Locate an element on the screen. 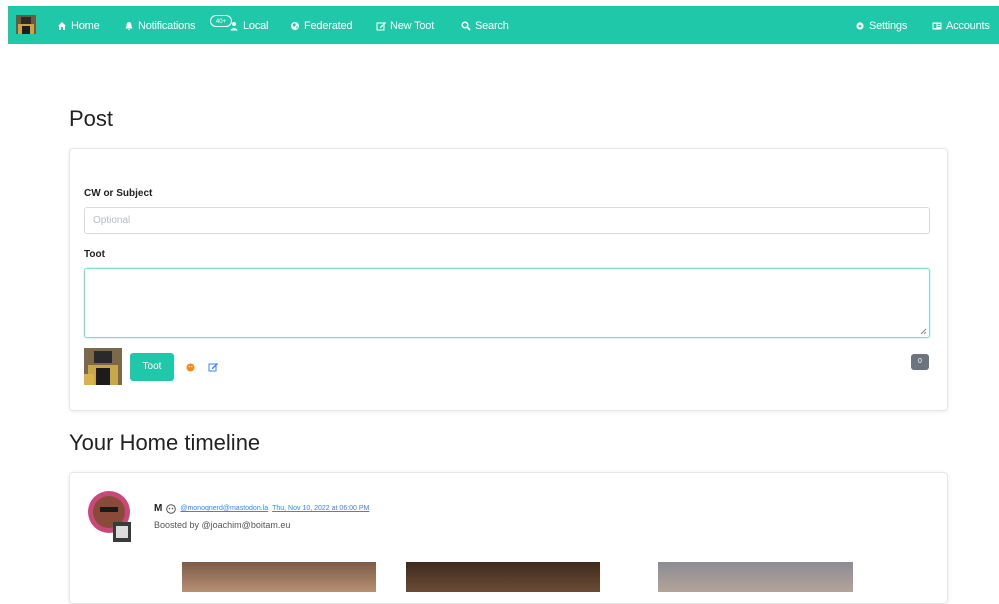 The width and height of the screenshot is (999, 604). nav-federated: Federated is located at coordinates (321, 26).